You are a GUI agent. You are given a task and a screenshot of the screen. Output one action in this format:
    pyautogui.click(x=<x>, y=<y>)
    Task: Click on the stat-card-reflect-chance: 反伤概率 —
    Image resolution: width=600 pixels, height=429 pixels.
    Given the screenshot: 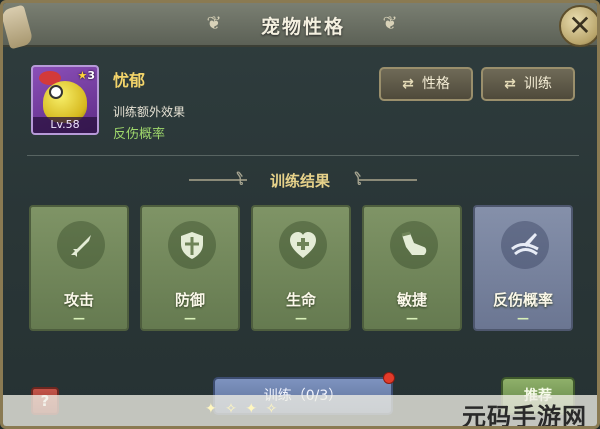 What is the action you would take?
    pyautogui.click(x=523, y=268)
    